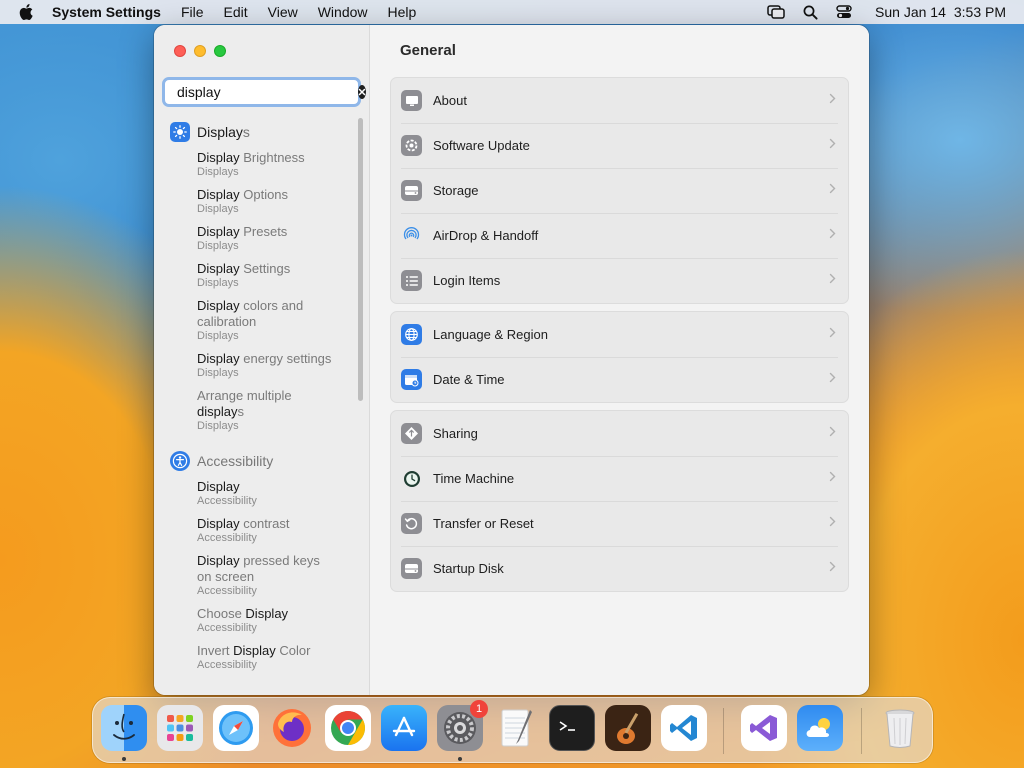 This screenshot has width=1024, height=768. What do you see at coordinates (235, 461) in the screenshot?
I see `result-group-label: Accessibility` at bounding box center [235, 461].